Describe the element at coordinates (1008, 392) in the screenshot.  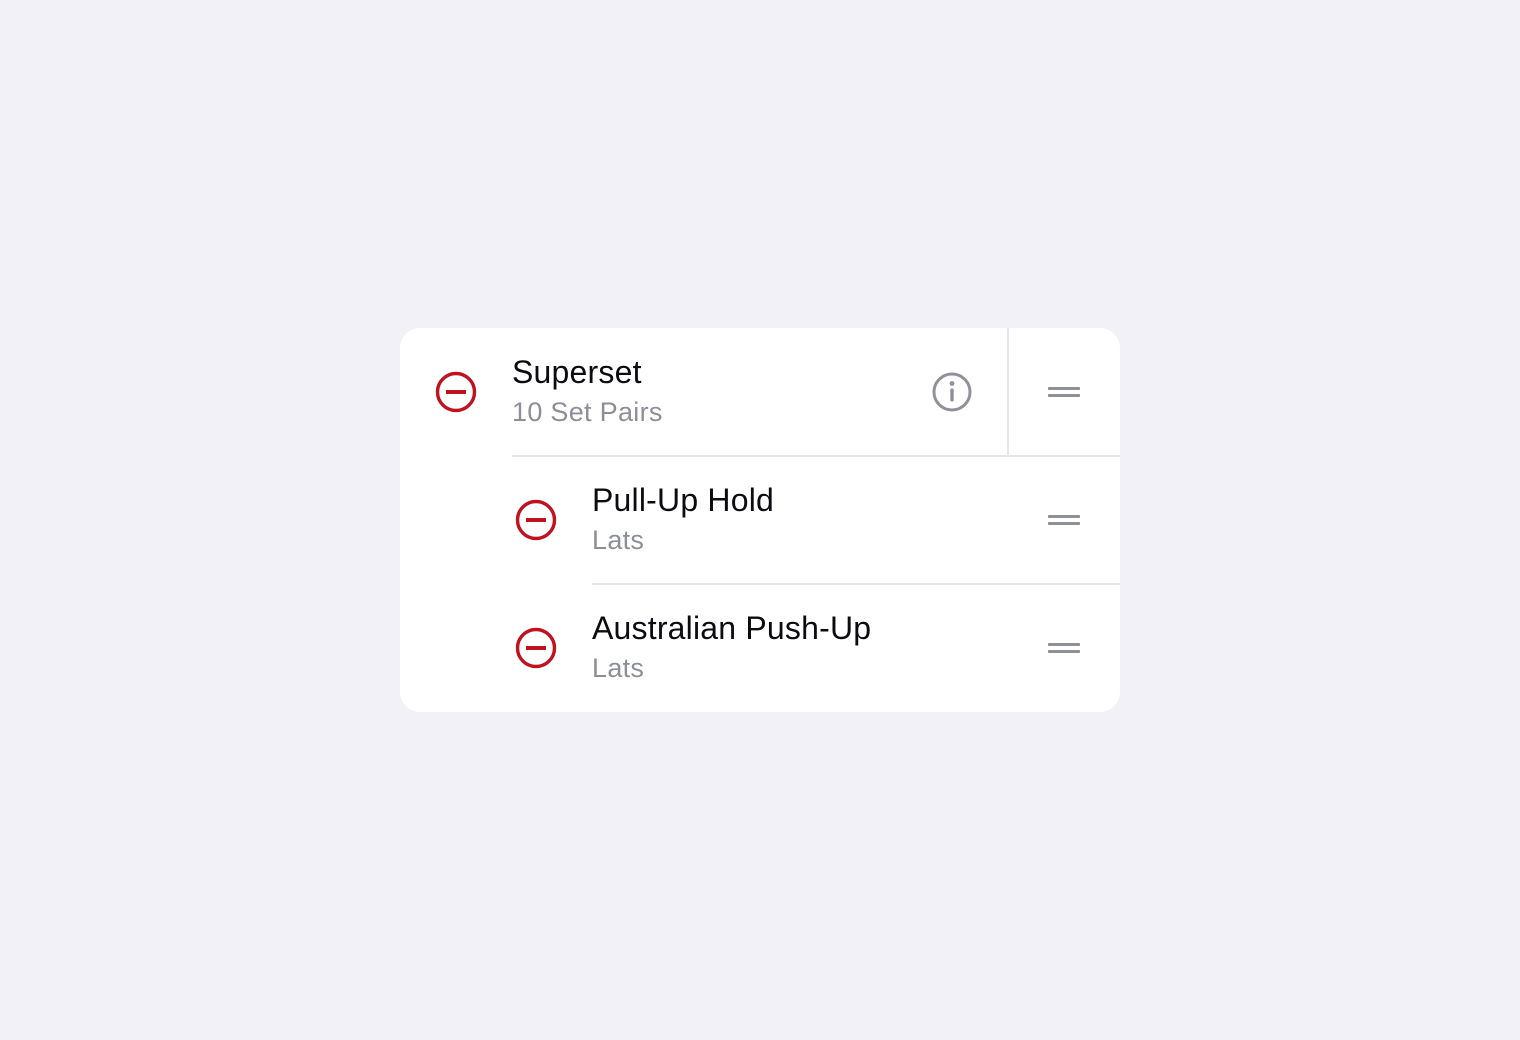
I see `vertical-divider` at that location.